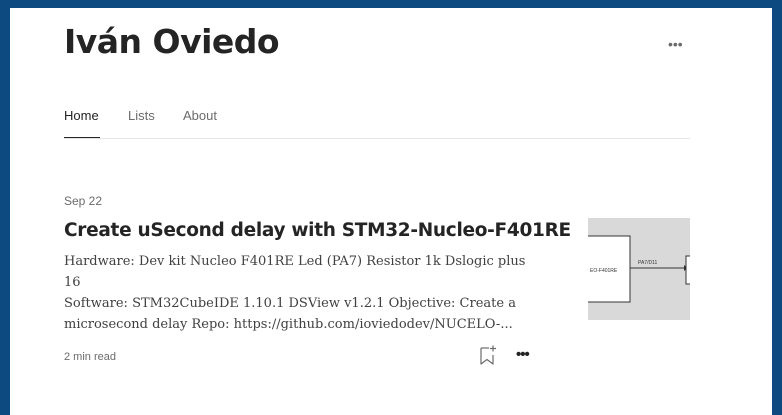  I want to click on tab-home: Home, so click(81, 115).